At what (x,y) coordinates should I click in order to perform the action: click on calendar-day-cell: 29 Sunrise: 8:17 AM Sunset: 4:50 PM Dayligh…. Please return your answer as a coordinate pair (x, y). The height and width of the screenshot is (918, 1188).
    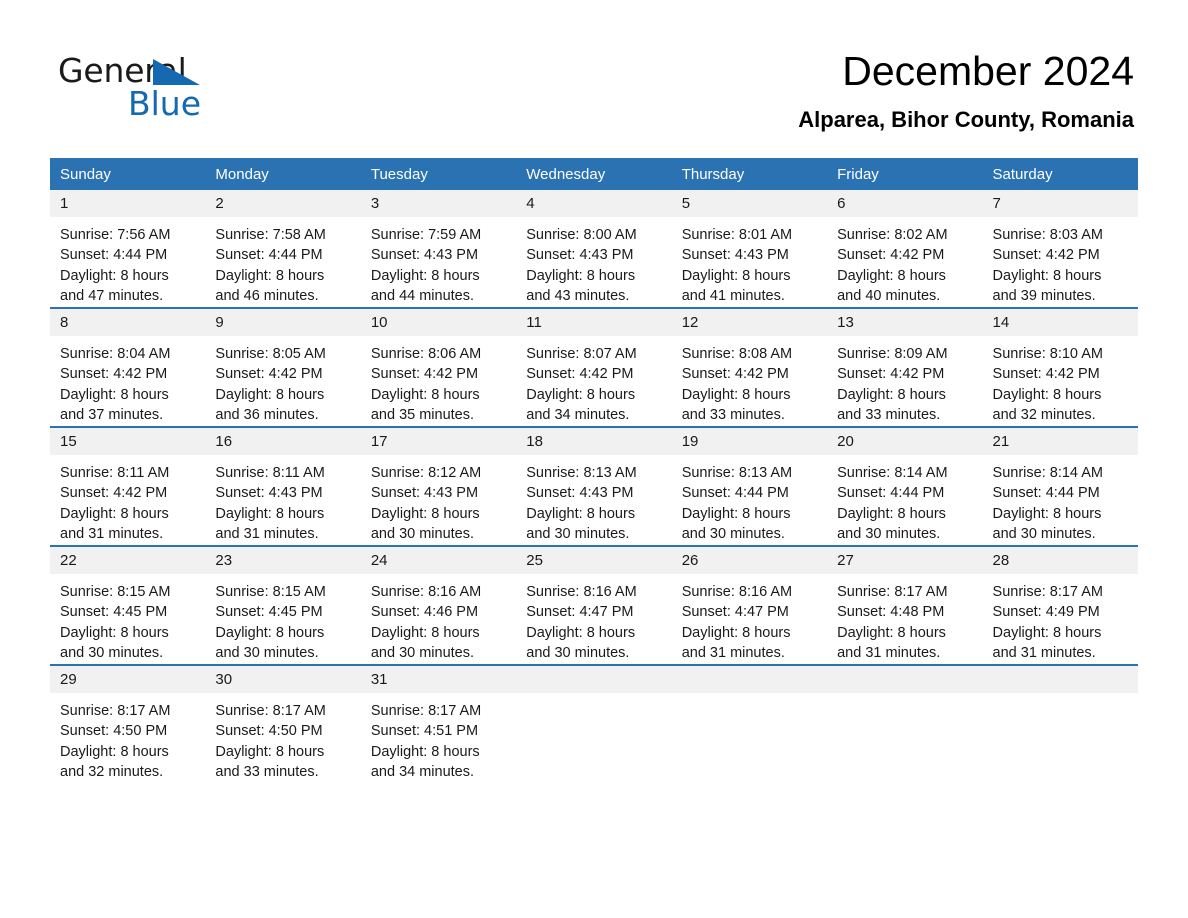
    Looking at the image, I should click on (128, 723).